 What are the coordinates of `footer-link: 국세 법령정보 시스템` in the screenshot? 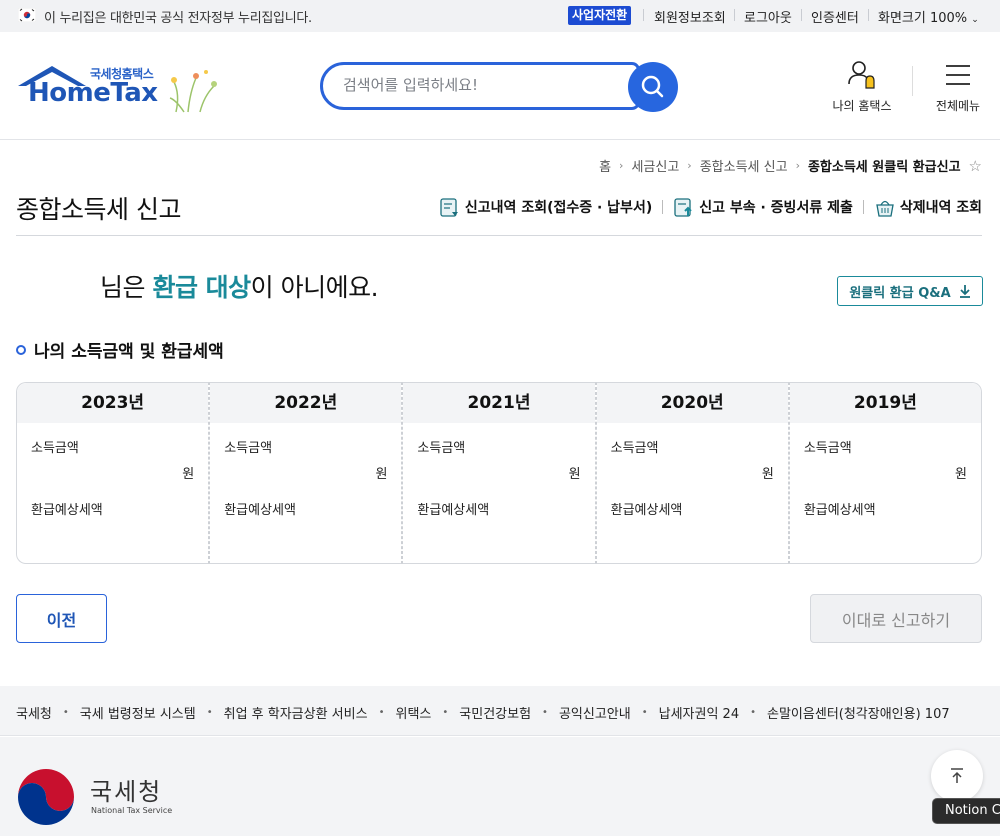 It's located at (138, 712).